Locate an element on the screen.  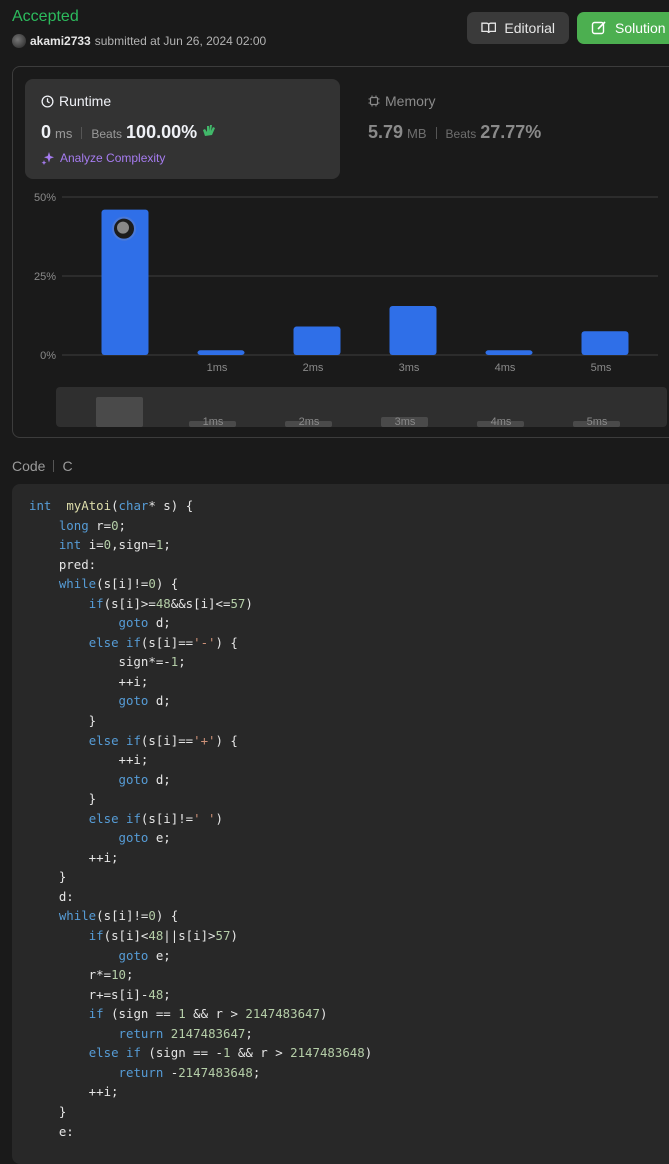
code-line: else if(s[i]=='+') { is located at coordinates (163, 740).